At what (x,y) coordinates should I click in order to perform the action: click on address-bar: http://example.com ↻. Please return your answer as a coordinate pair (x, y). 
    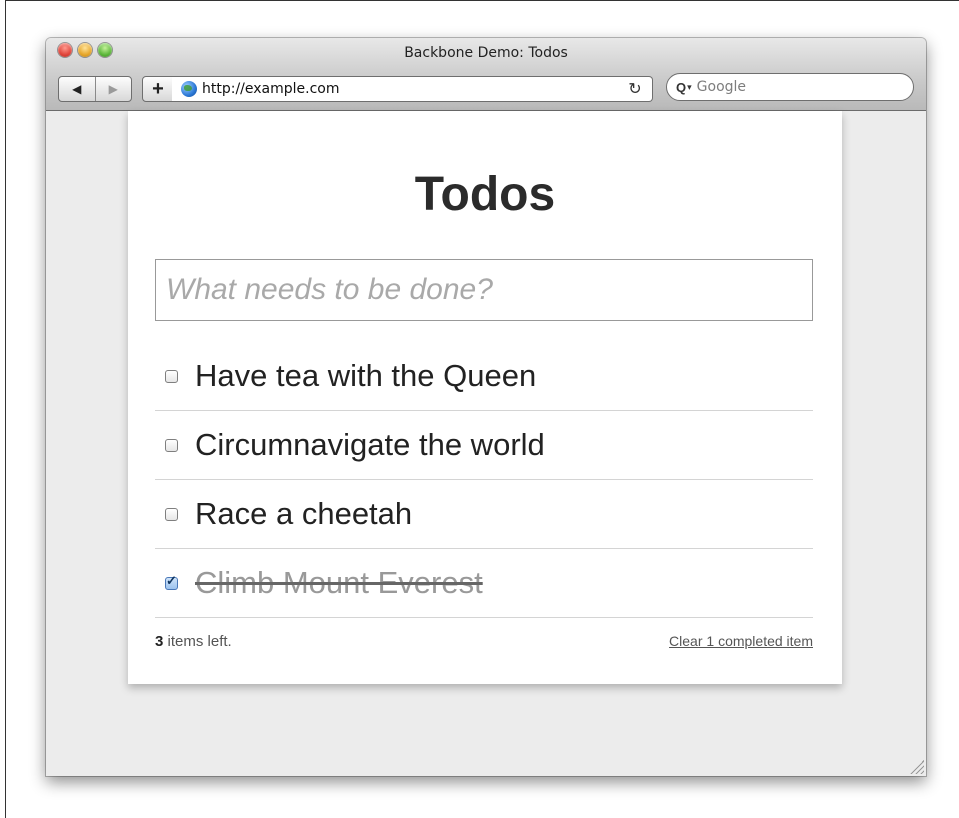
    Looking at the image, I should click on (412, 89).